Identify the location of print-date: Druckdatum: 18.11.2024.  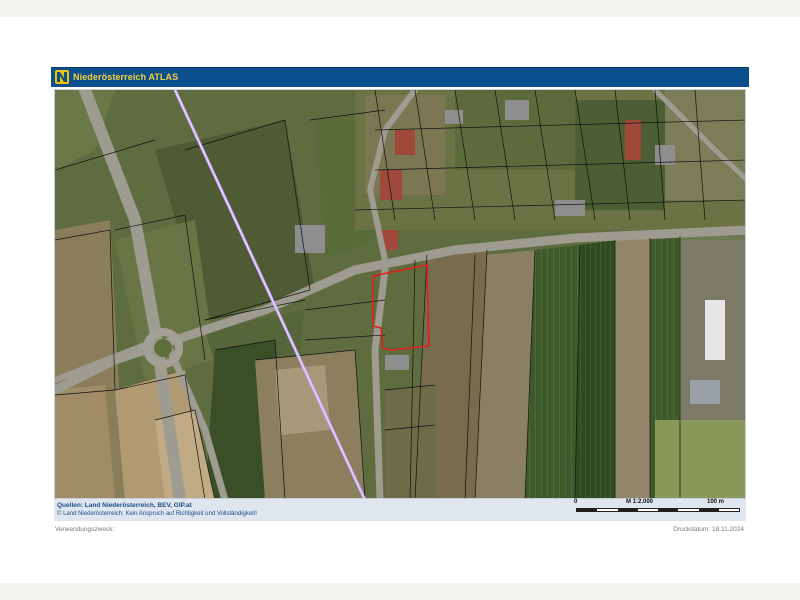
(708, 529).